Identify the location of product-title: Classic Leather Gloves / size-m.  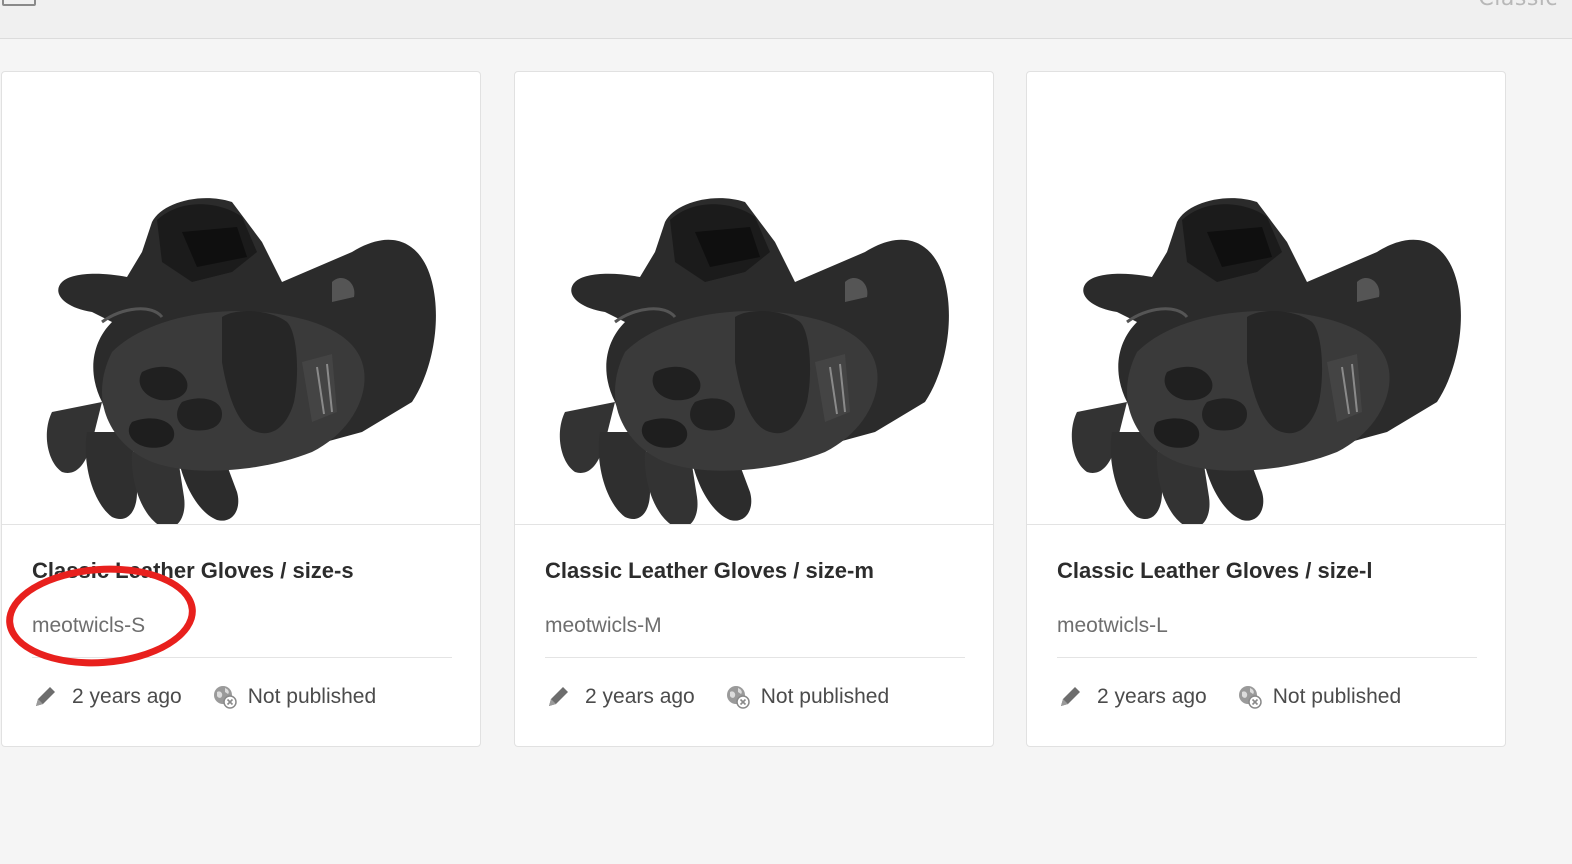
(709, 570).